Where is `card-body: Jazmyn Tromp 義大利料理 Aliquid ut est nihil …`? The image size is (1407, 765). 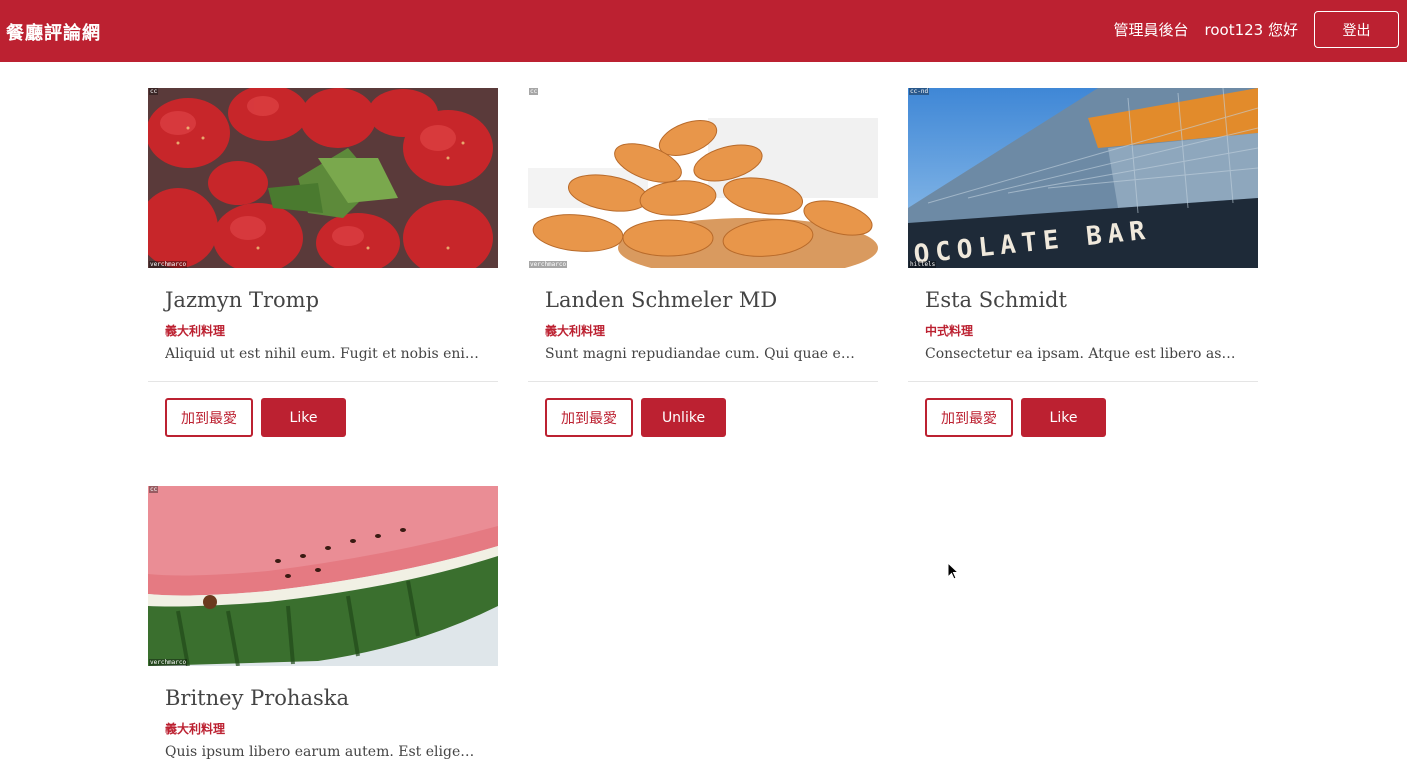
card-body: Jazmyn Tromp 義大利料理 Aliquid ut est nihil … is located at coordinates (323, 315).